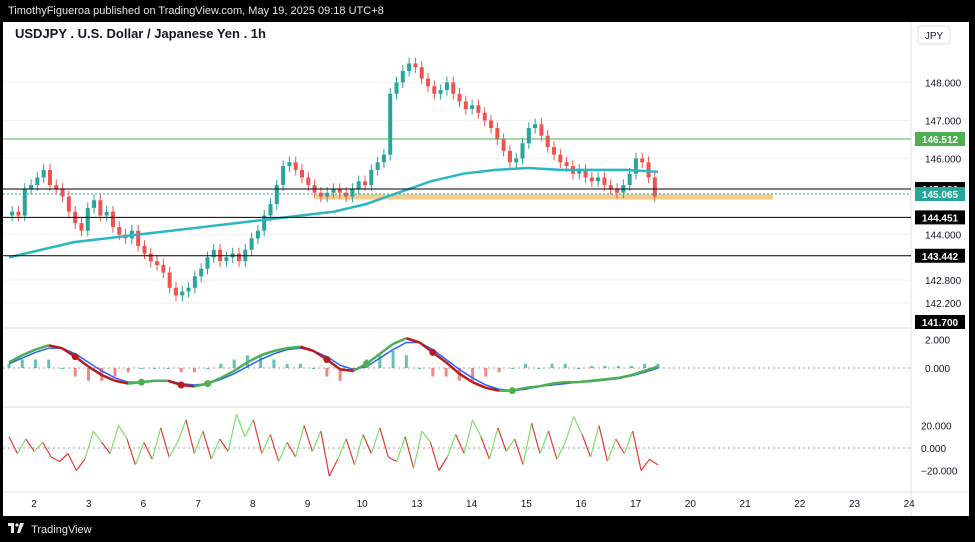 Image resolution: width=975 pixels, height=542 pixels. Describe the element at coordinates (933, 449) in the screenshot. I see `rsi-tick-label: 0.000` at that location.